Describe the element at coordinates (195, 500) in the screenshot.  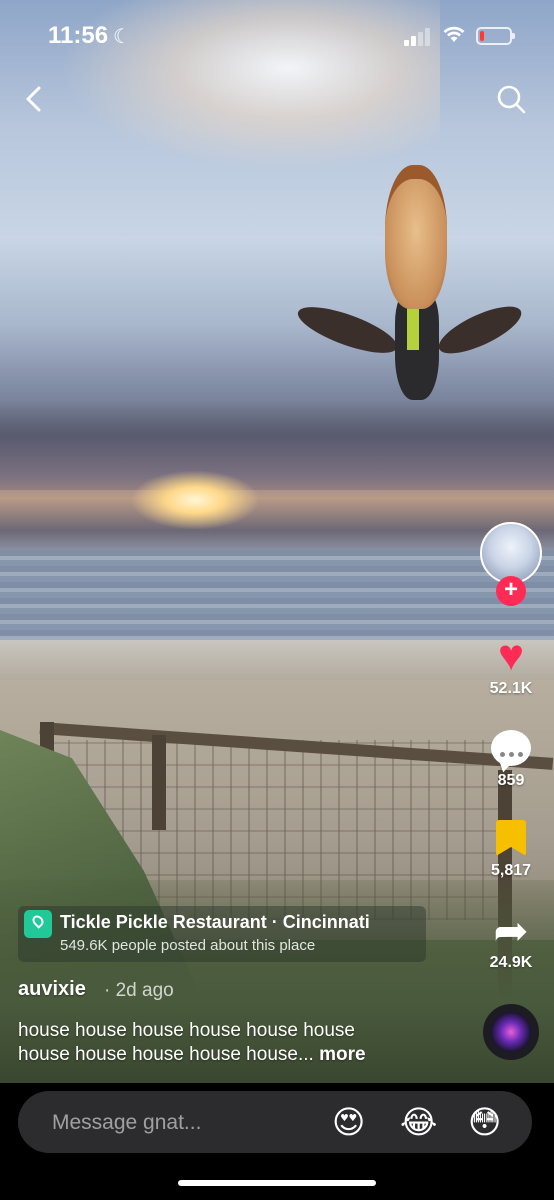
I see `sunset-sun` at that location.